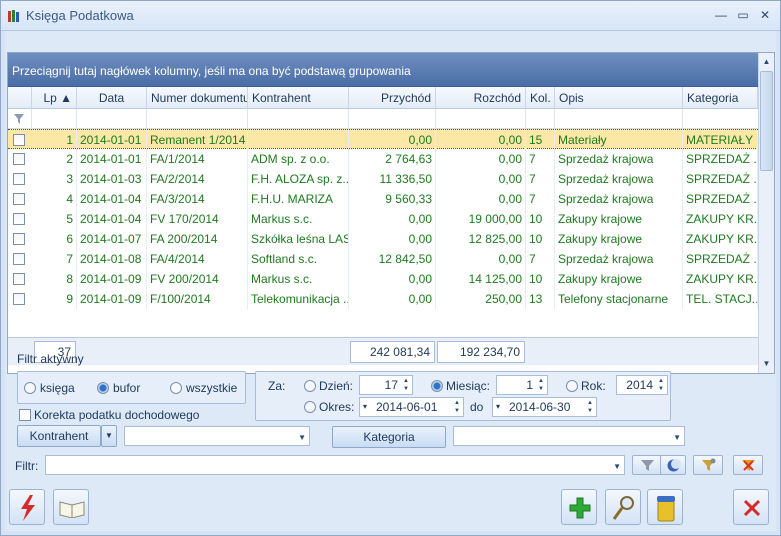  I want to click on cell-lp: 2, so click(54, 159).